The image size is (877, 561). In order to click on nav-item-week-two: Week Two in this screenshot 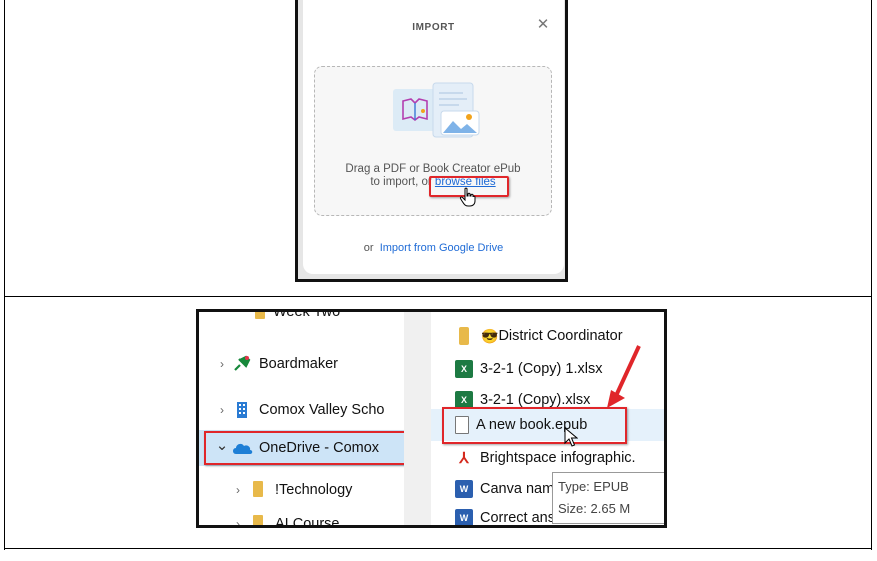, I will do `click(286, 316)`.